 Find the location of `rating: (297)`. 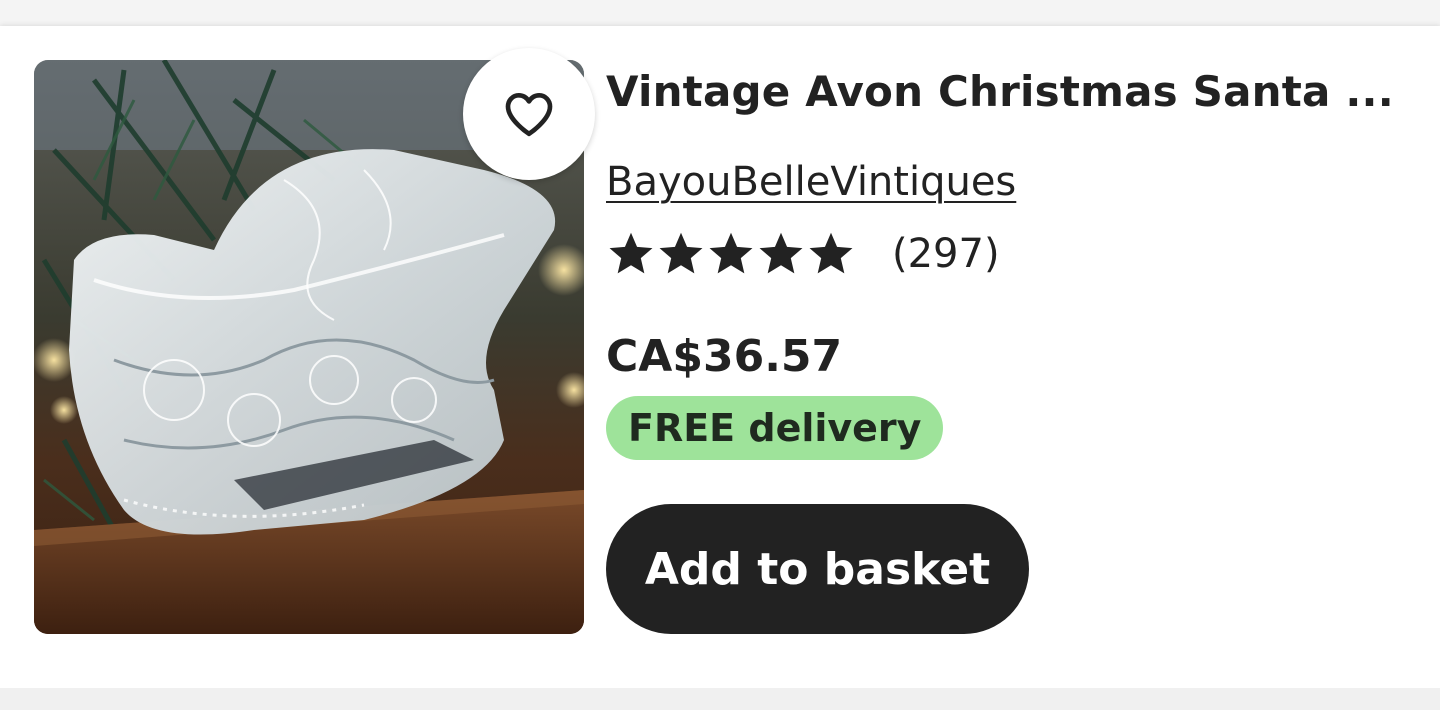

rating: (297) is located at coordinates (803, 254).